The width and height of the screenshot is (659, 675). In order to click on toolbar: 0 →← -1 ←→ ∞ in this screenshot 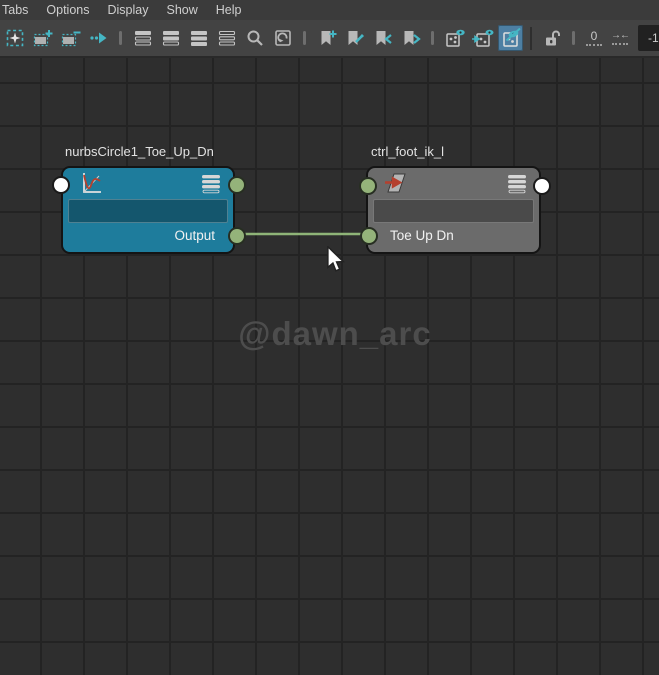, I will do `click(329, 39)`.